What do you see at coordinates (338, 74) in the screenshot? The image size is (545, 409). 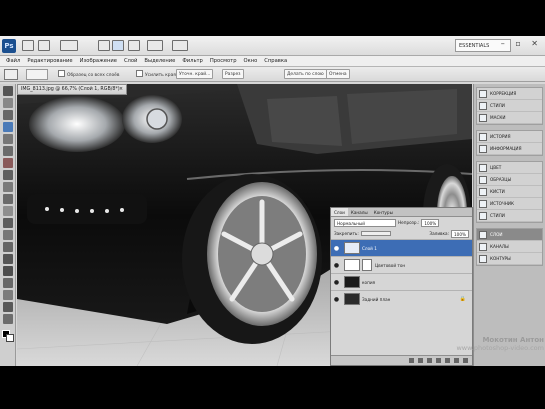 I see `option-button-c: Отмена` at bounding box center [338, 74].